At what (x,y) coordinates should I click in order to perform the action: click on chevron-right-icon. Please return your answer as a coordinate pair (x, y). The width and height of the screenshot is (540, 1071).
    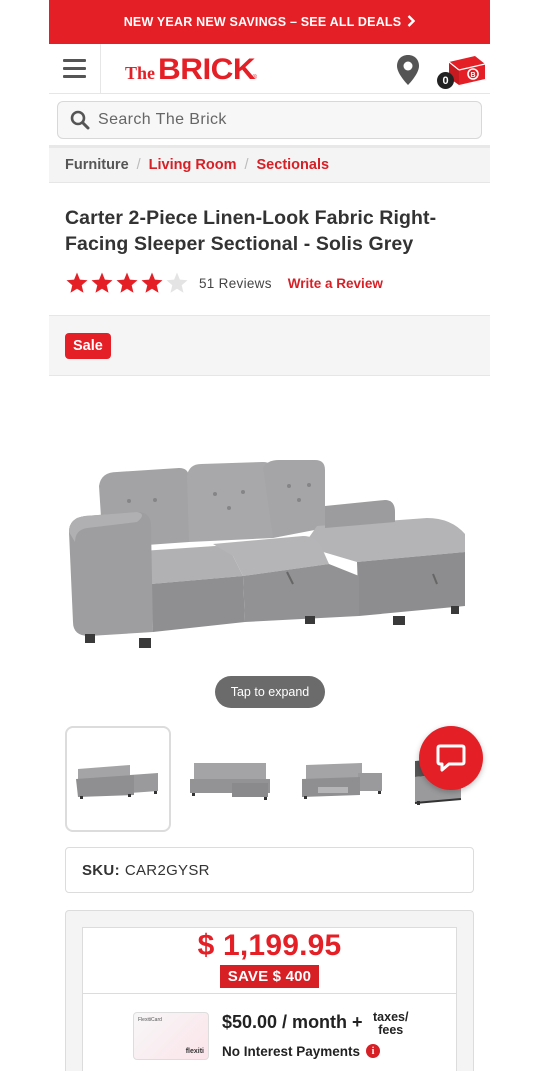
    Looking at the image, I should click on (411, 22).